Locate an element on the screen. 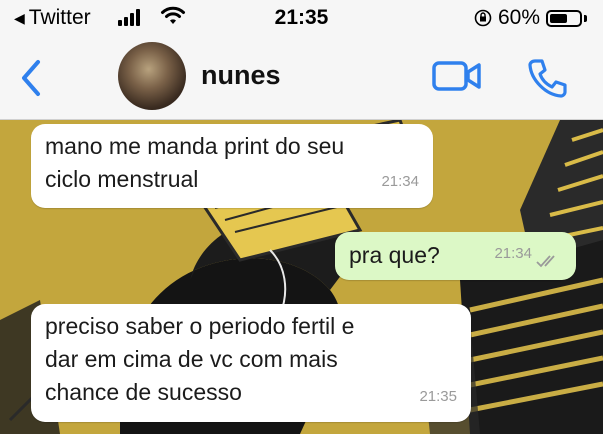 The height and width of the screenshot is (434, 603). back-button is located at coordinates (30, 78).